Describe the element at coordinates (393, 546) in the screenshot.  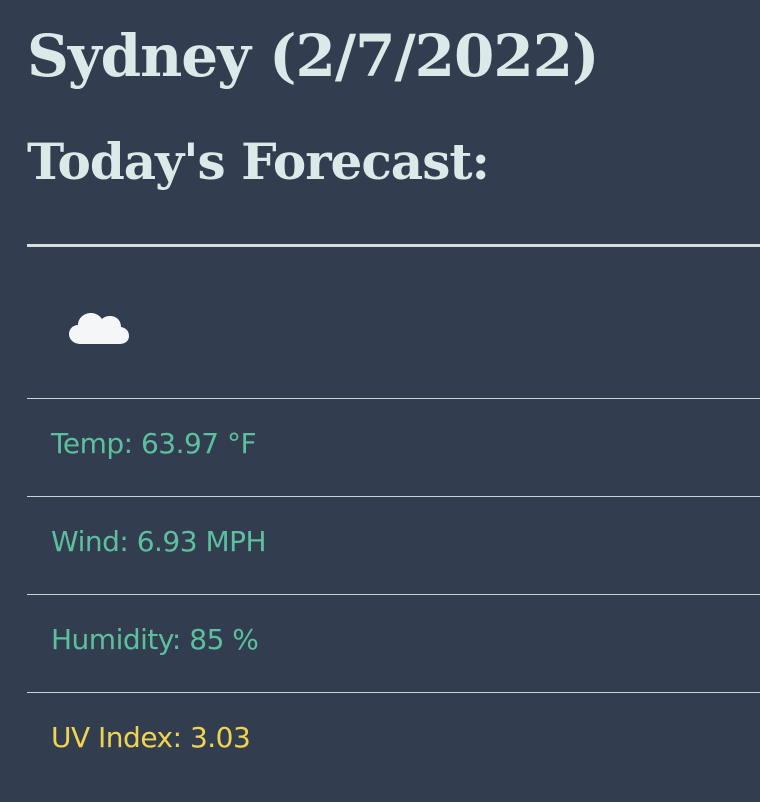
I see `wind-item: Wind: 6.93 MPH` at that location.